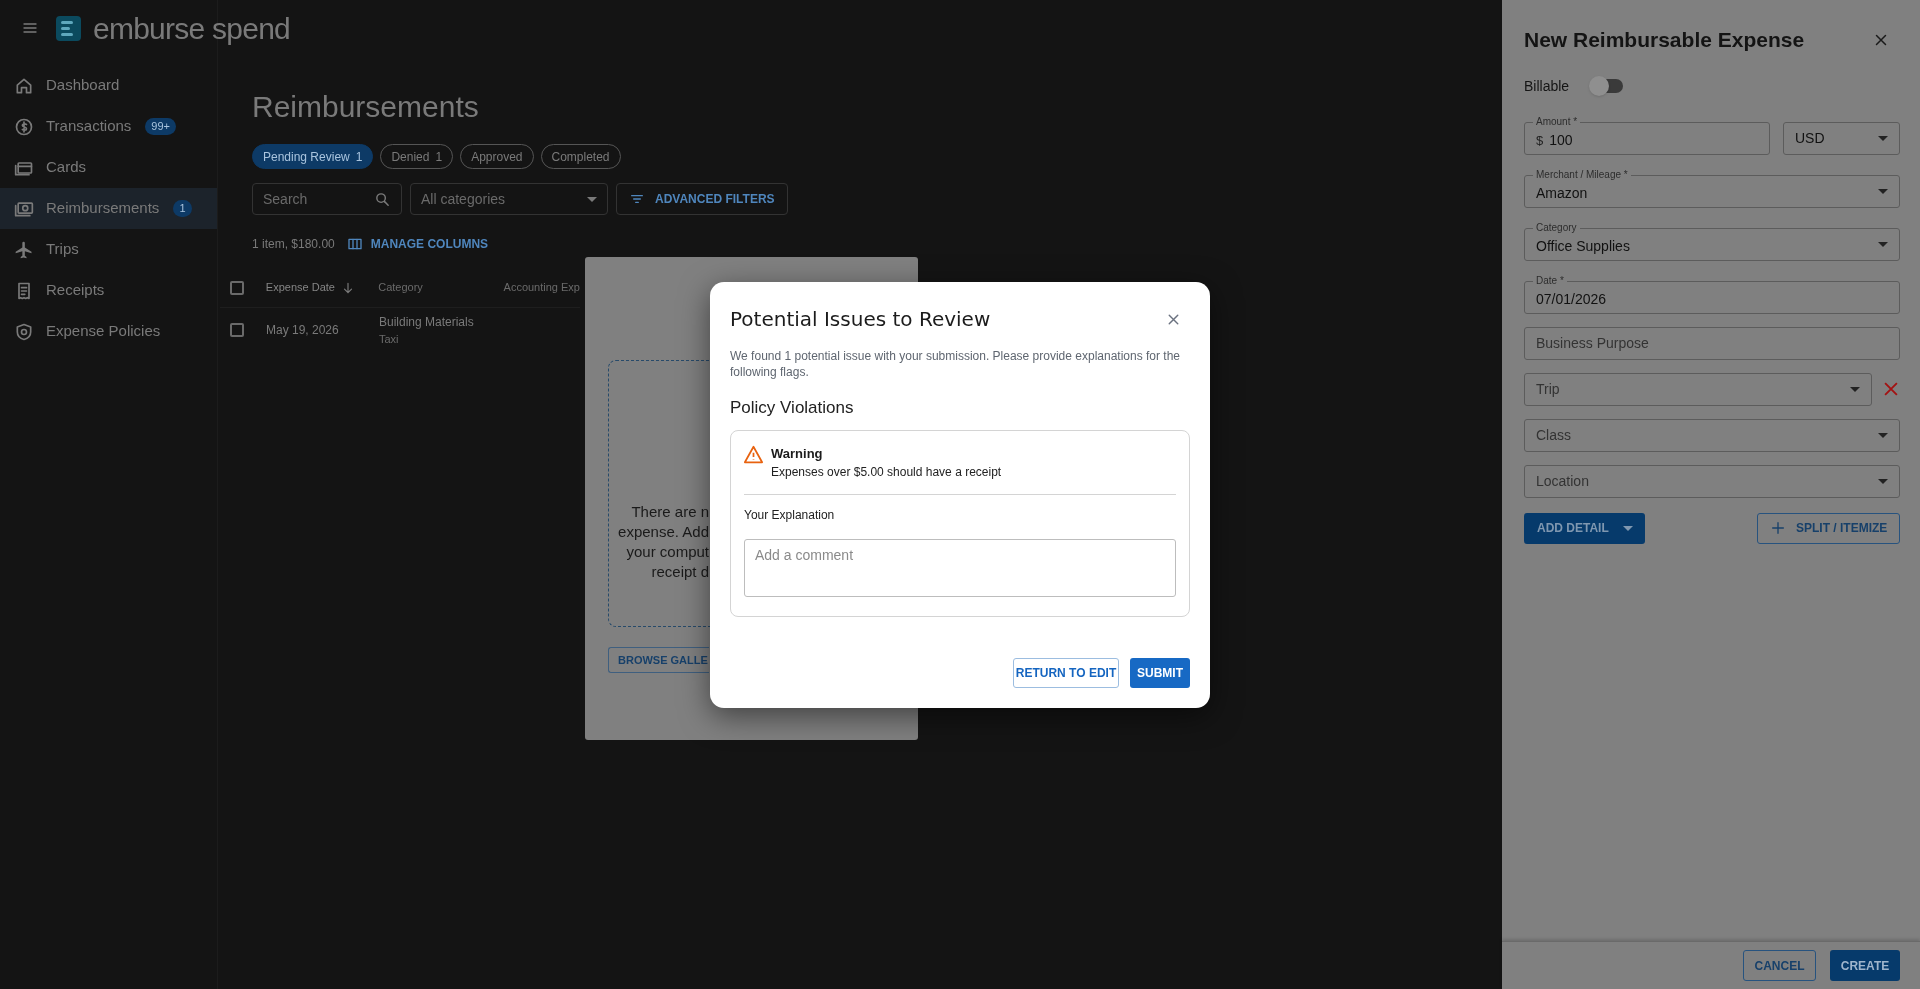 The width and height of the screenshot is (1920, 989). I want to click on select-field: Location, so click(1712, 481).